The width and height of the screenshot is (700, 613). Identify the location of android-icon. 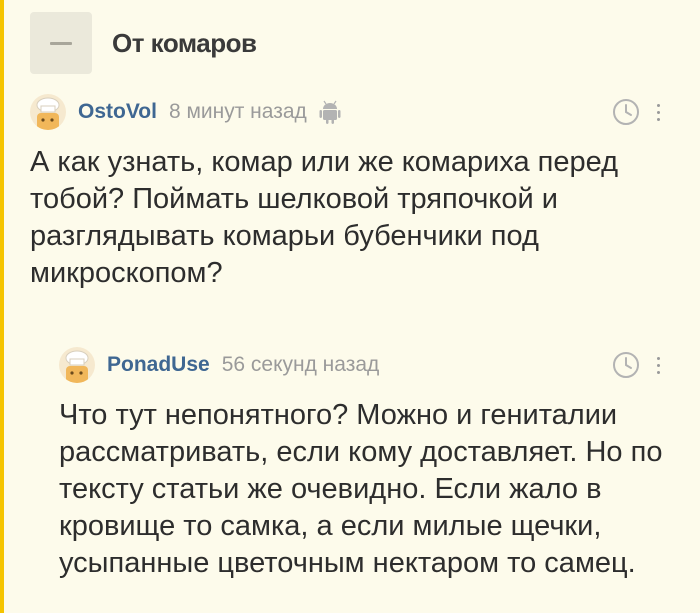
(330, 112).